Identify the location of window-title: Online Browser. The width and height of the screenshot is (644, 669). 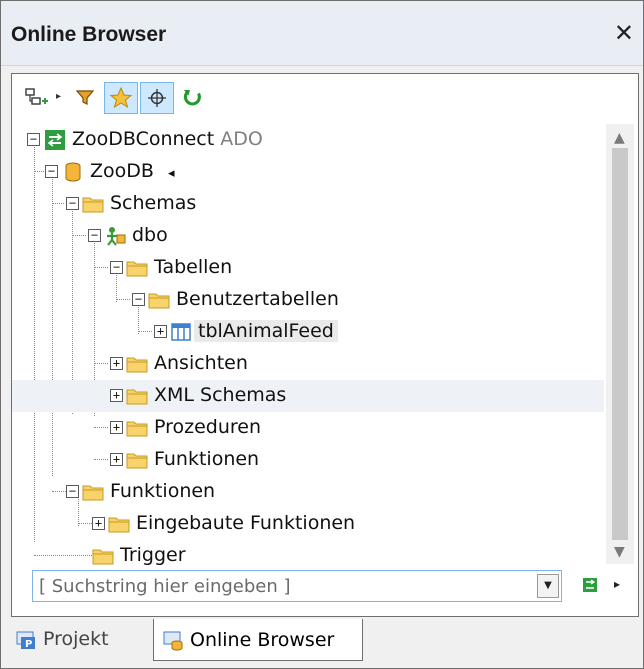
(89, 34).